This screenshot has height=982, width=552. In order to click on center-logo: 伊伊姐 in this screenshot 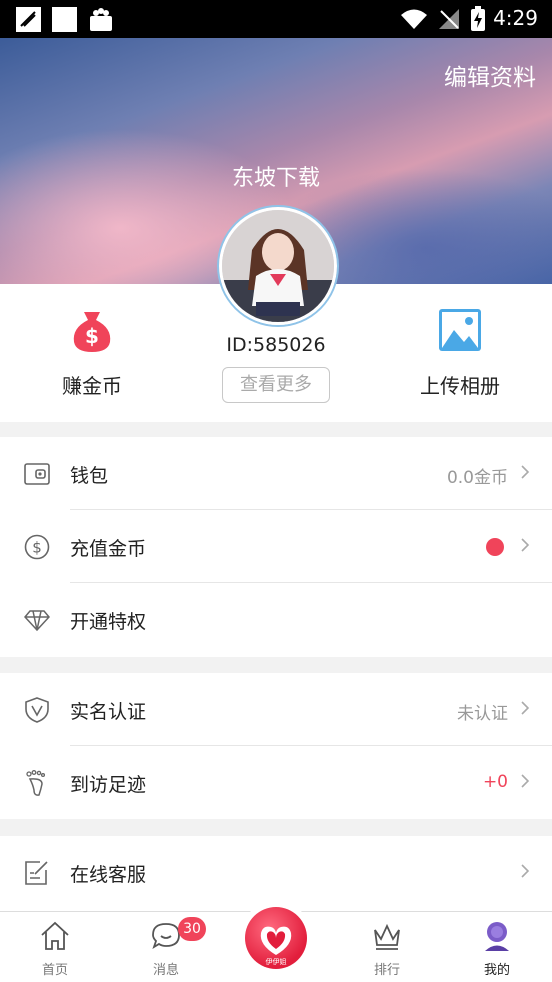, I will do `click(276, 938)`.